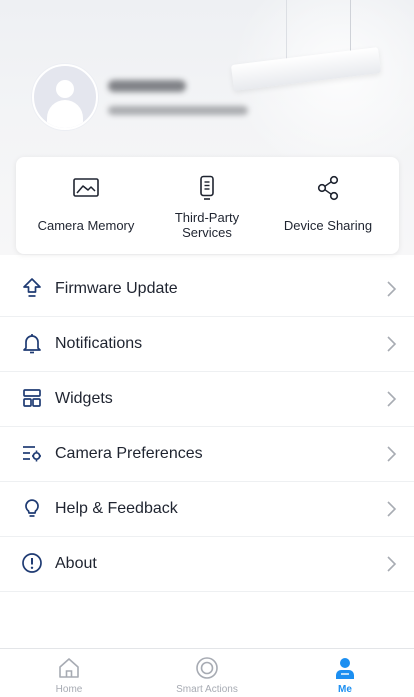 This screenshot has height=697, width=414. What do you see at coordinates (207, 454) in the screenshot?
I see `menu-item-camera-preferences: Camera Preferences` at bounding box center [207, 454].